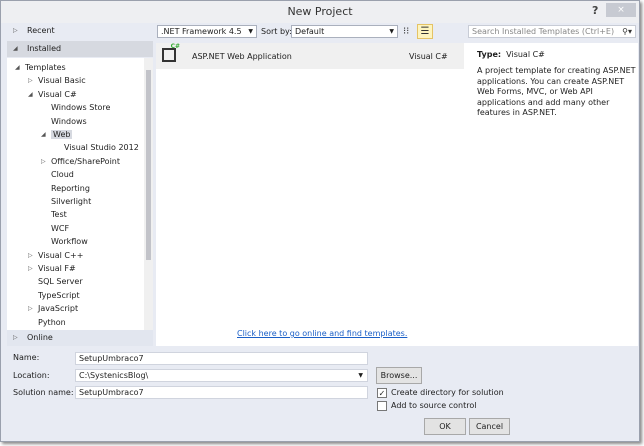 The image size is (644, 446). I want to click on search-input: Search Installed Templates (Ctrl+E) ⚲▾, so click(552, 31).